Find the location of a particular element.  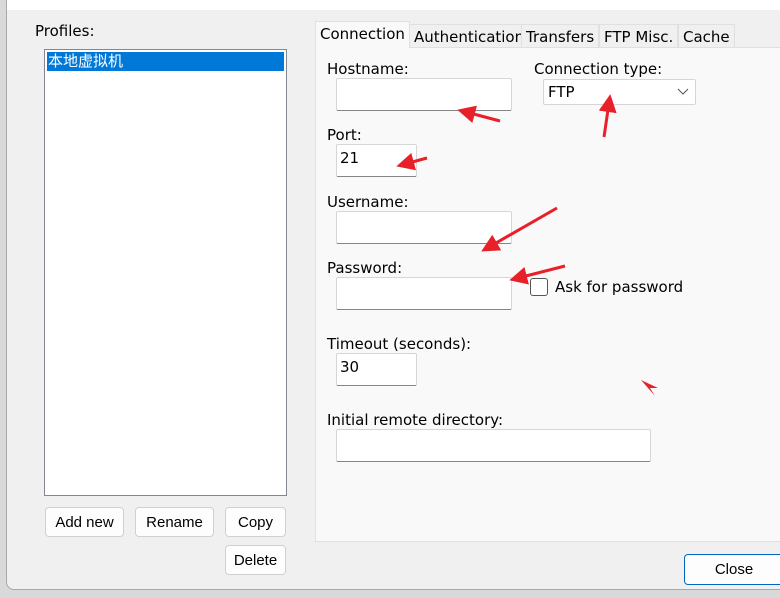

remote-dir-input is located at coordinates (493, 445).